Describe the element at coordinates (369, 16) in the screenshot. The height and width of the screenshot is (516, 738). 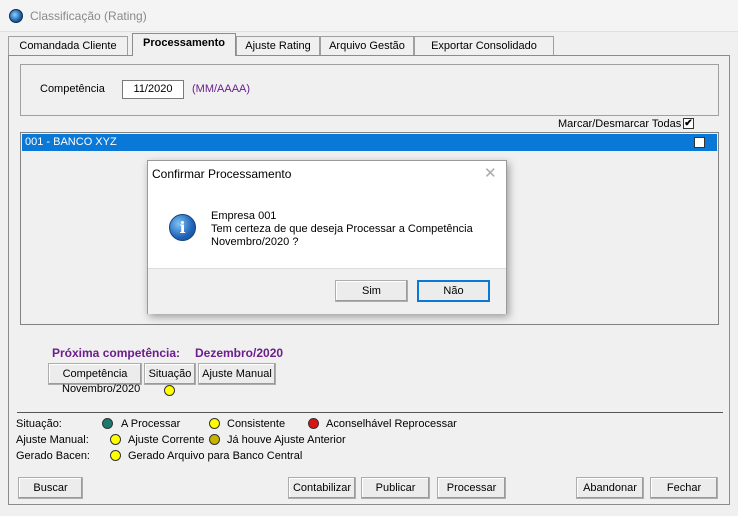
I see `title-bar: Classificação (Rating)` at that location.